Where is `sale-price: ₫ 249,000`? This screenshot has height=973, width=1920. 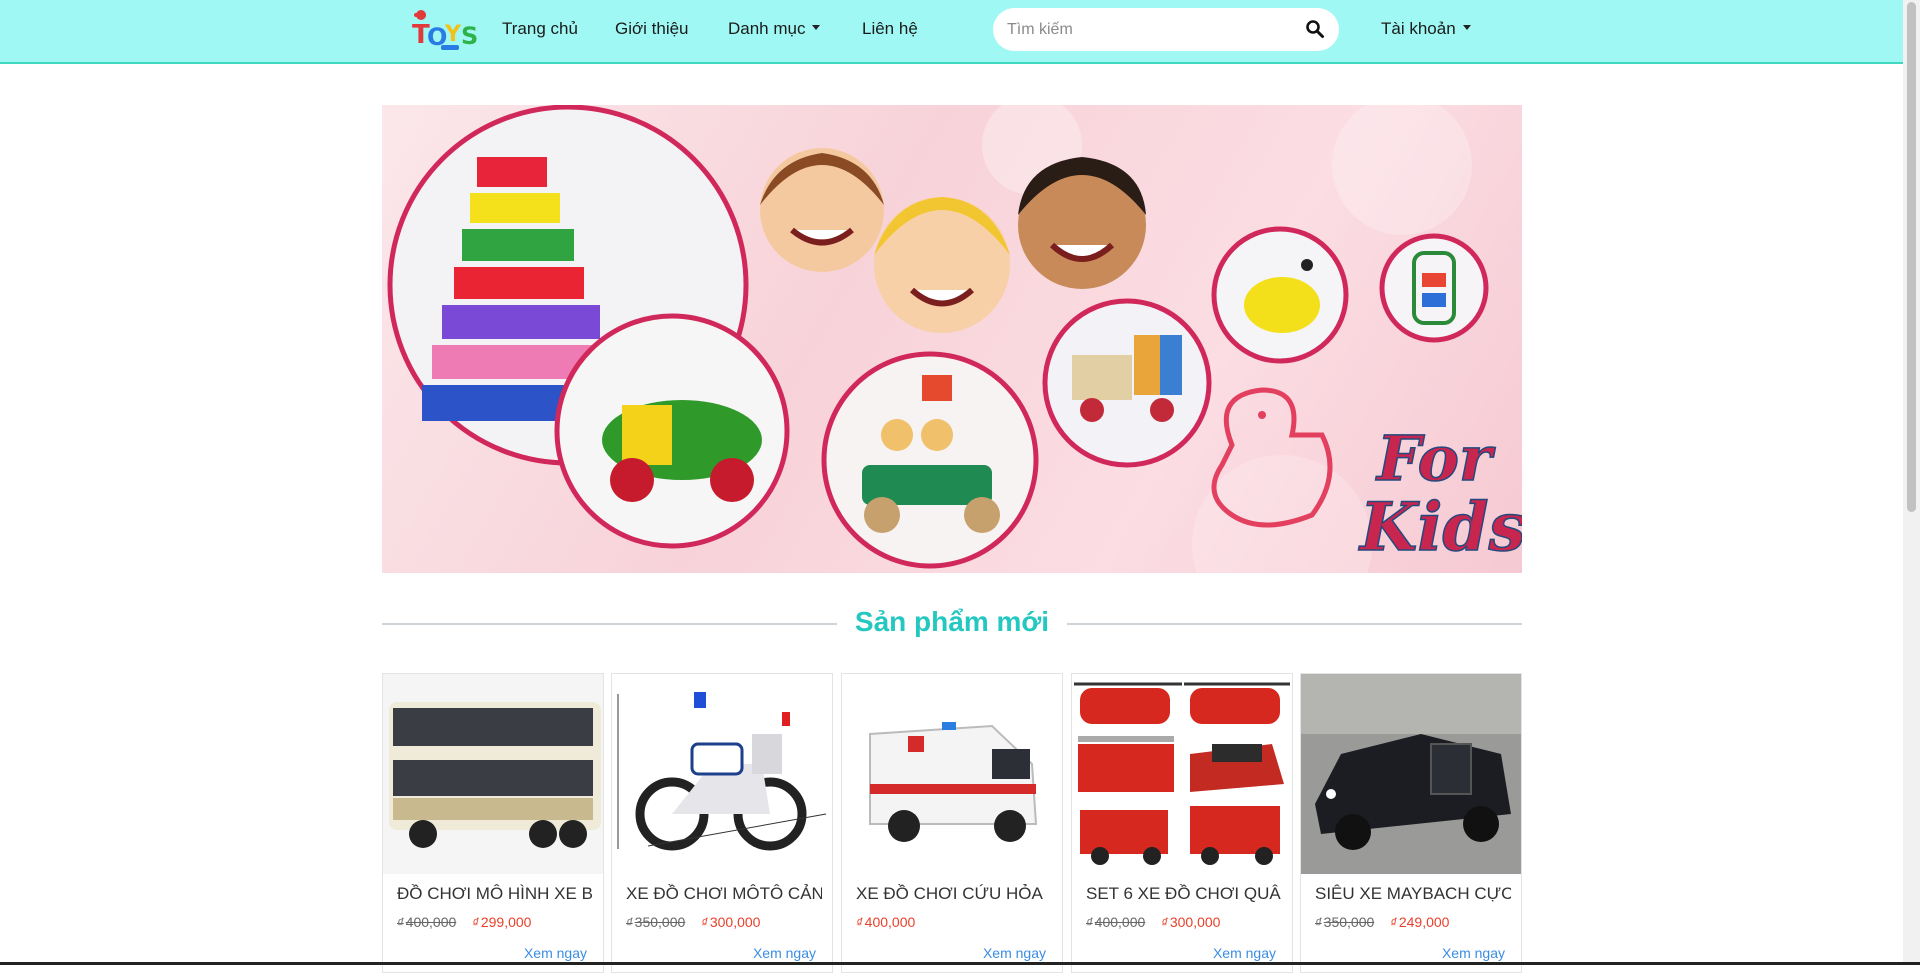
sale-price: ₫ 249,000 is located at coordinates (1420, 922).